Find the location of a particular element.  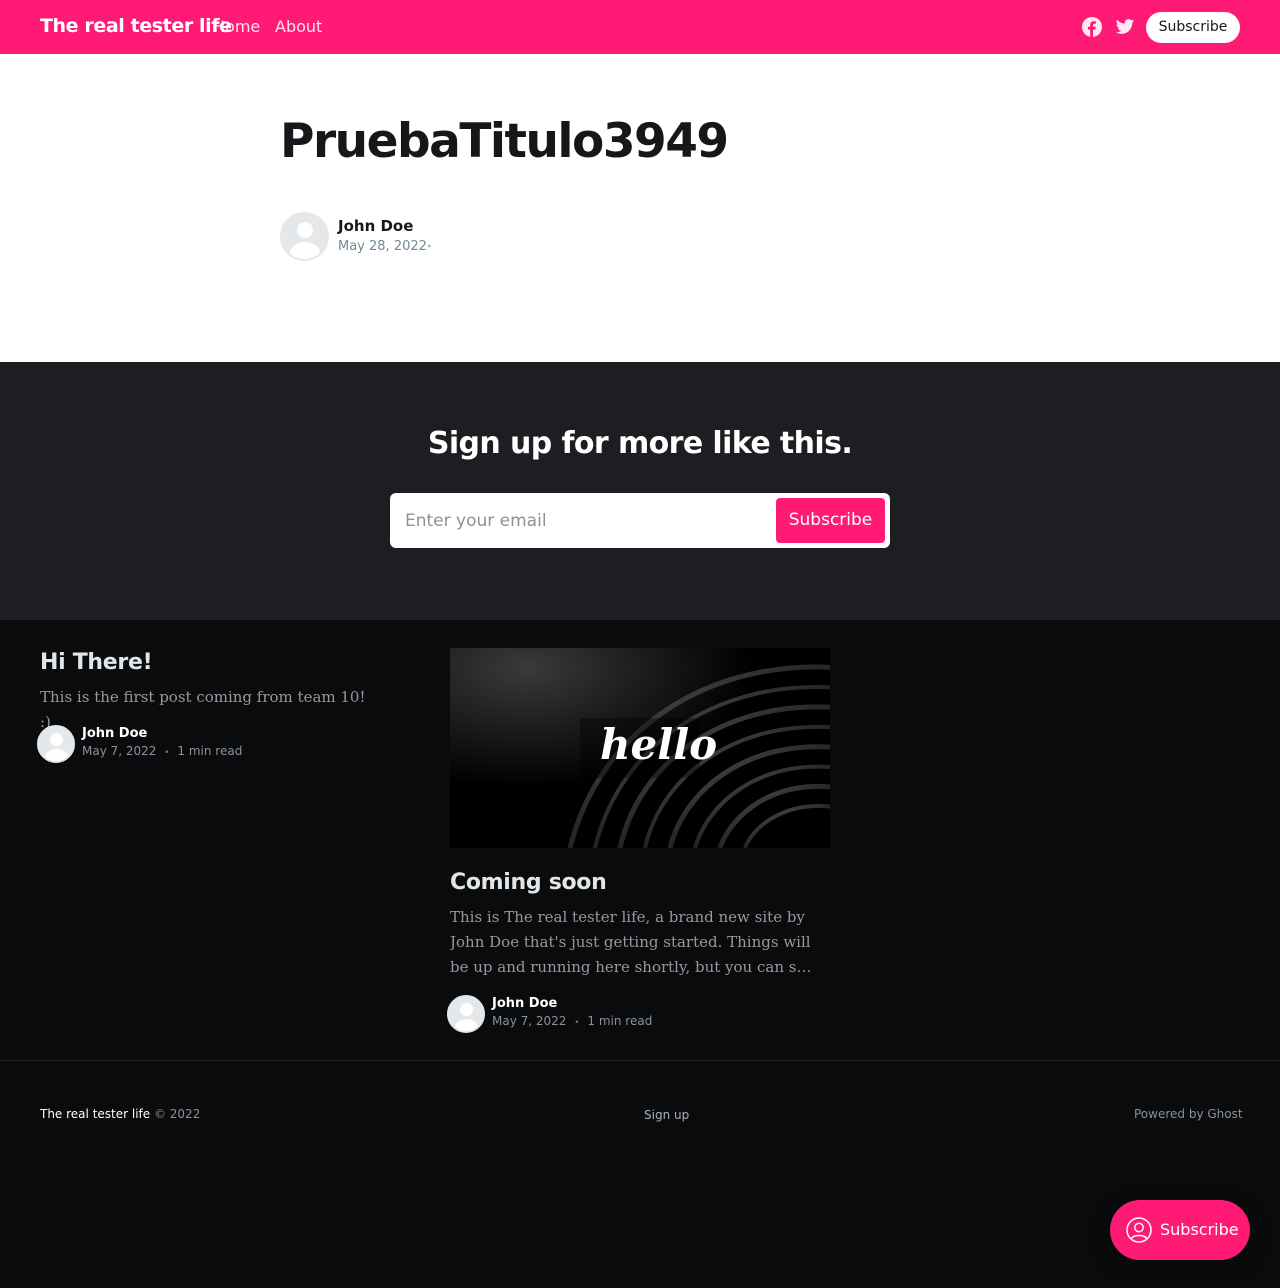

twitter-icon is located at coordinates (1125, 27).